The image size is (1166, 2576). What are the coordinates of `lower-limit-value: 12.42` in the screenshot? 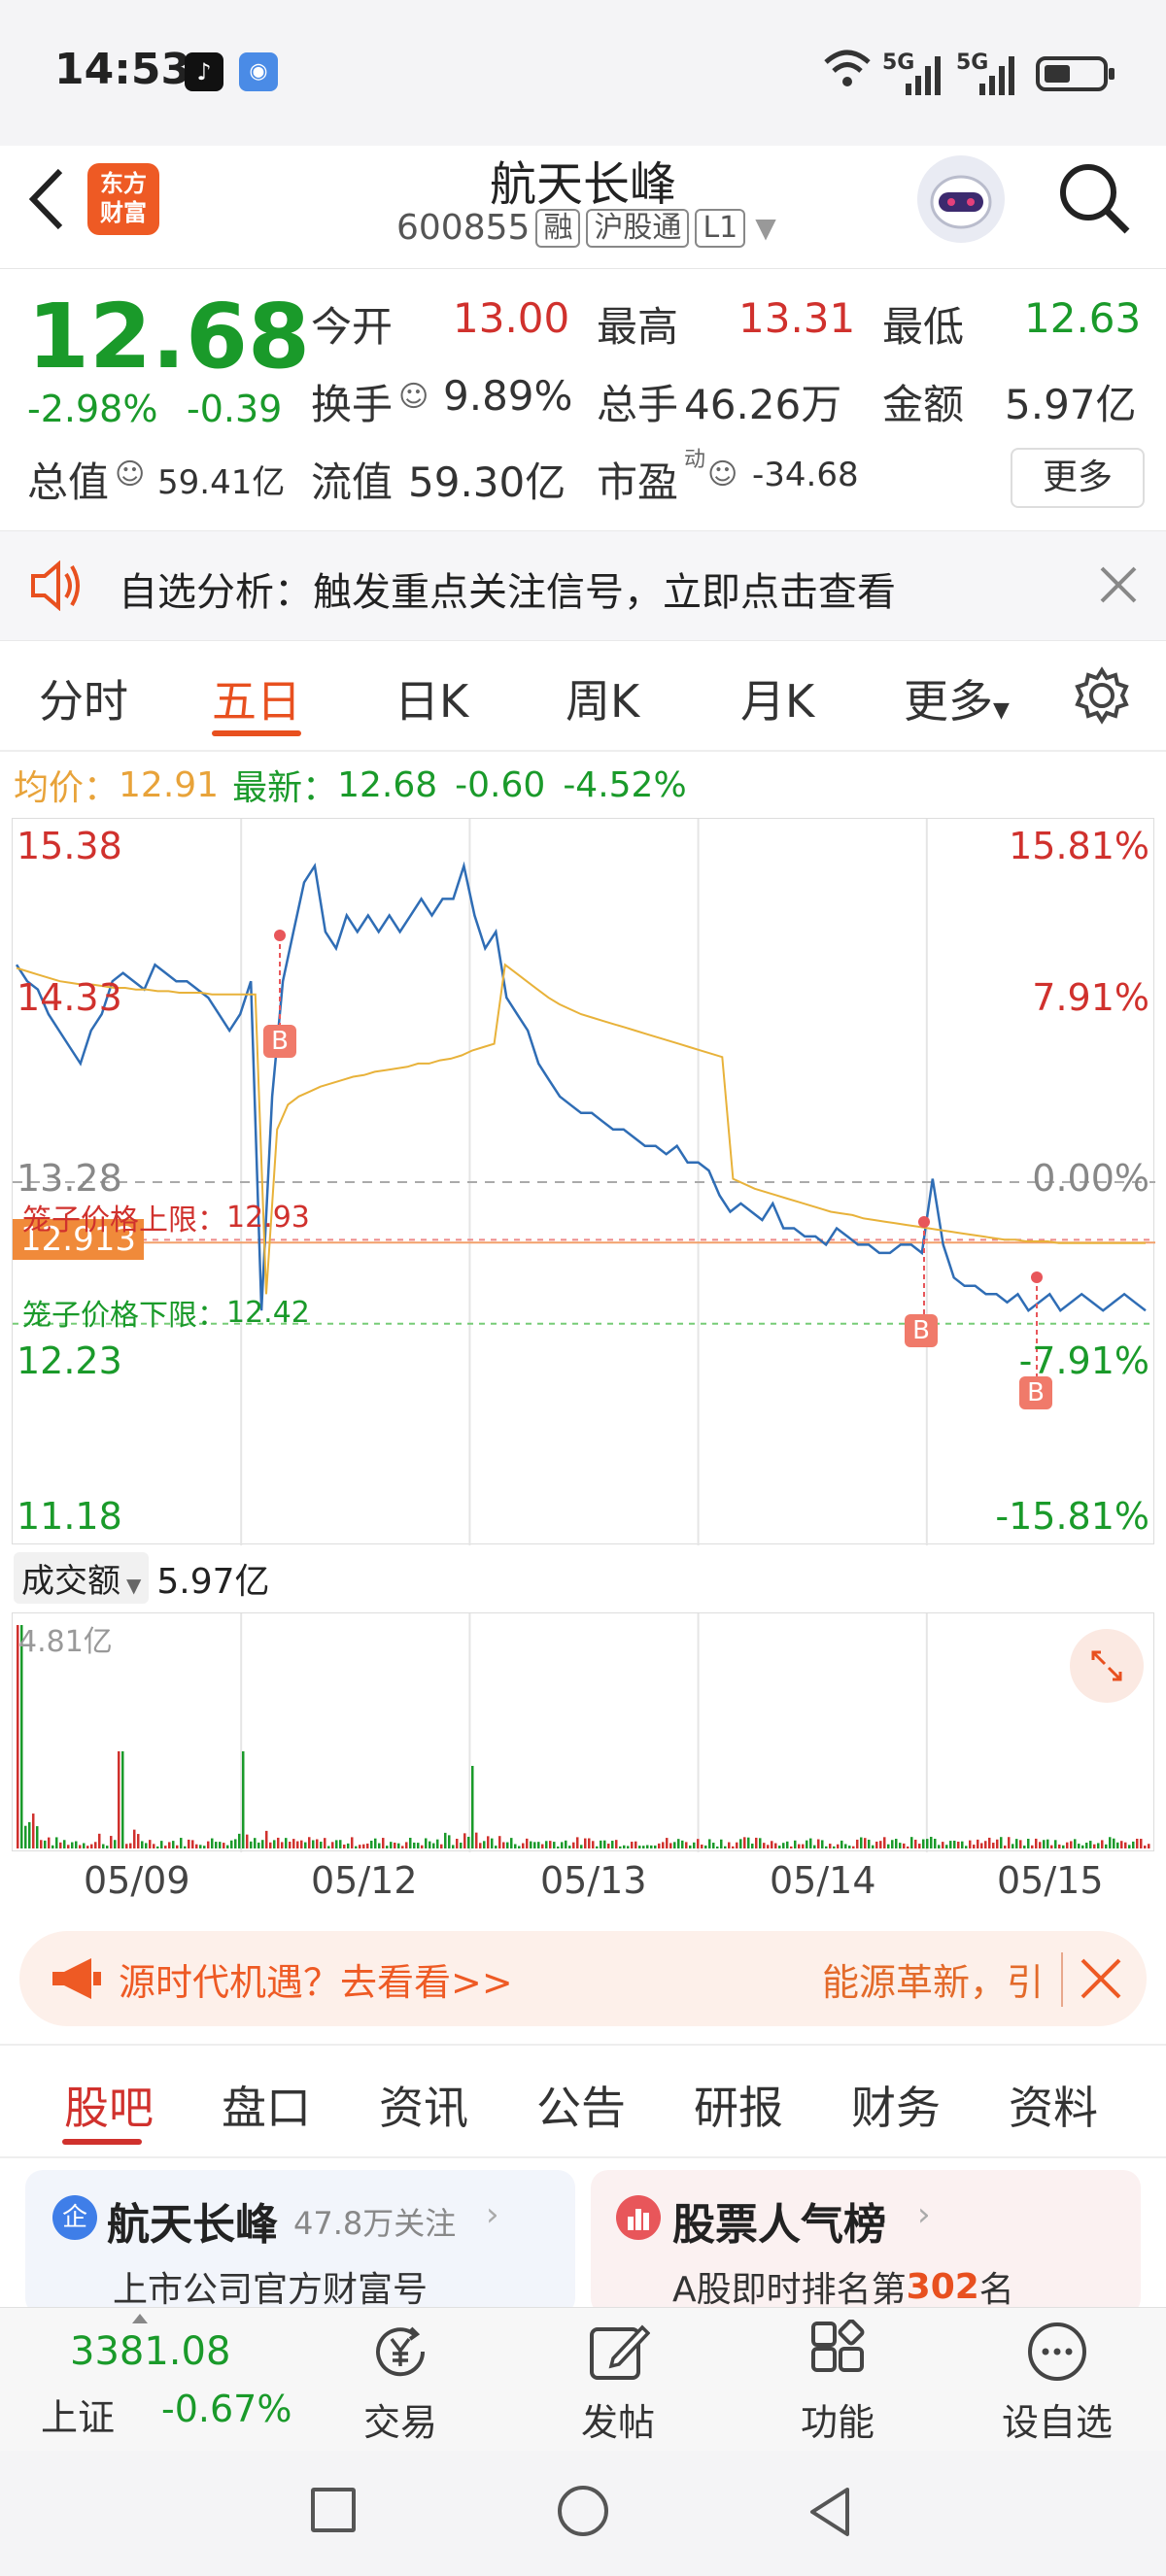 It's located at (268, 1312).